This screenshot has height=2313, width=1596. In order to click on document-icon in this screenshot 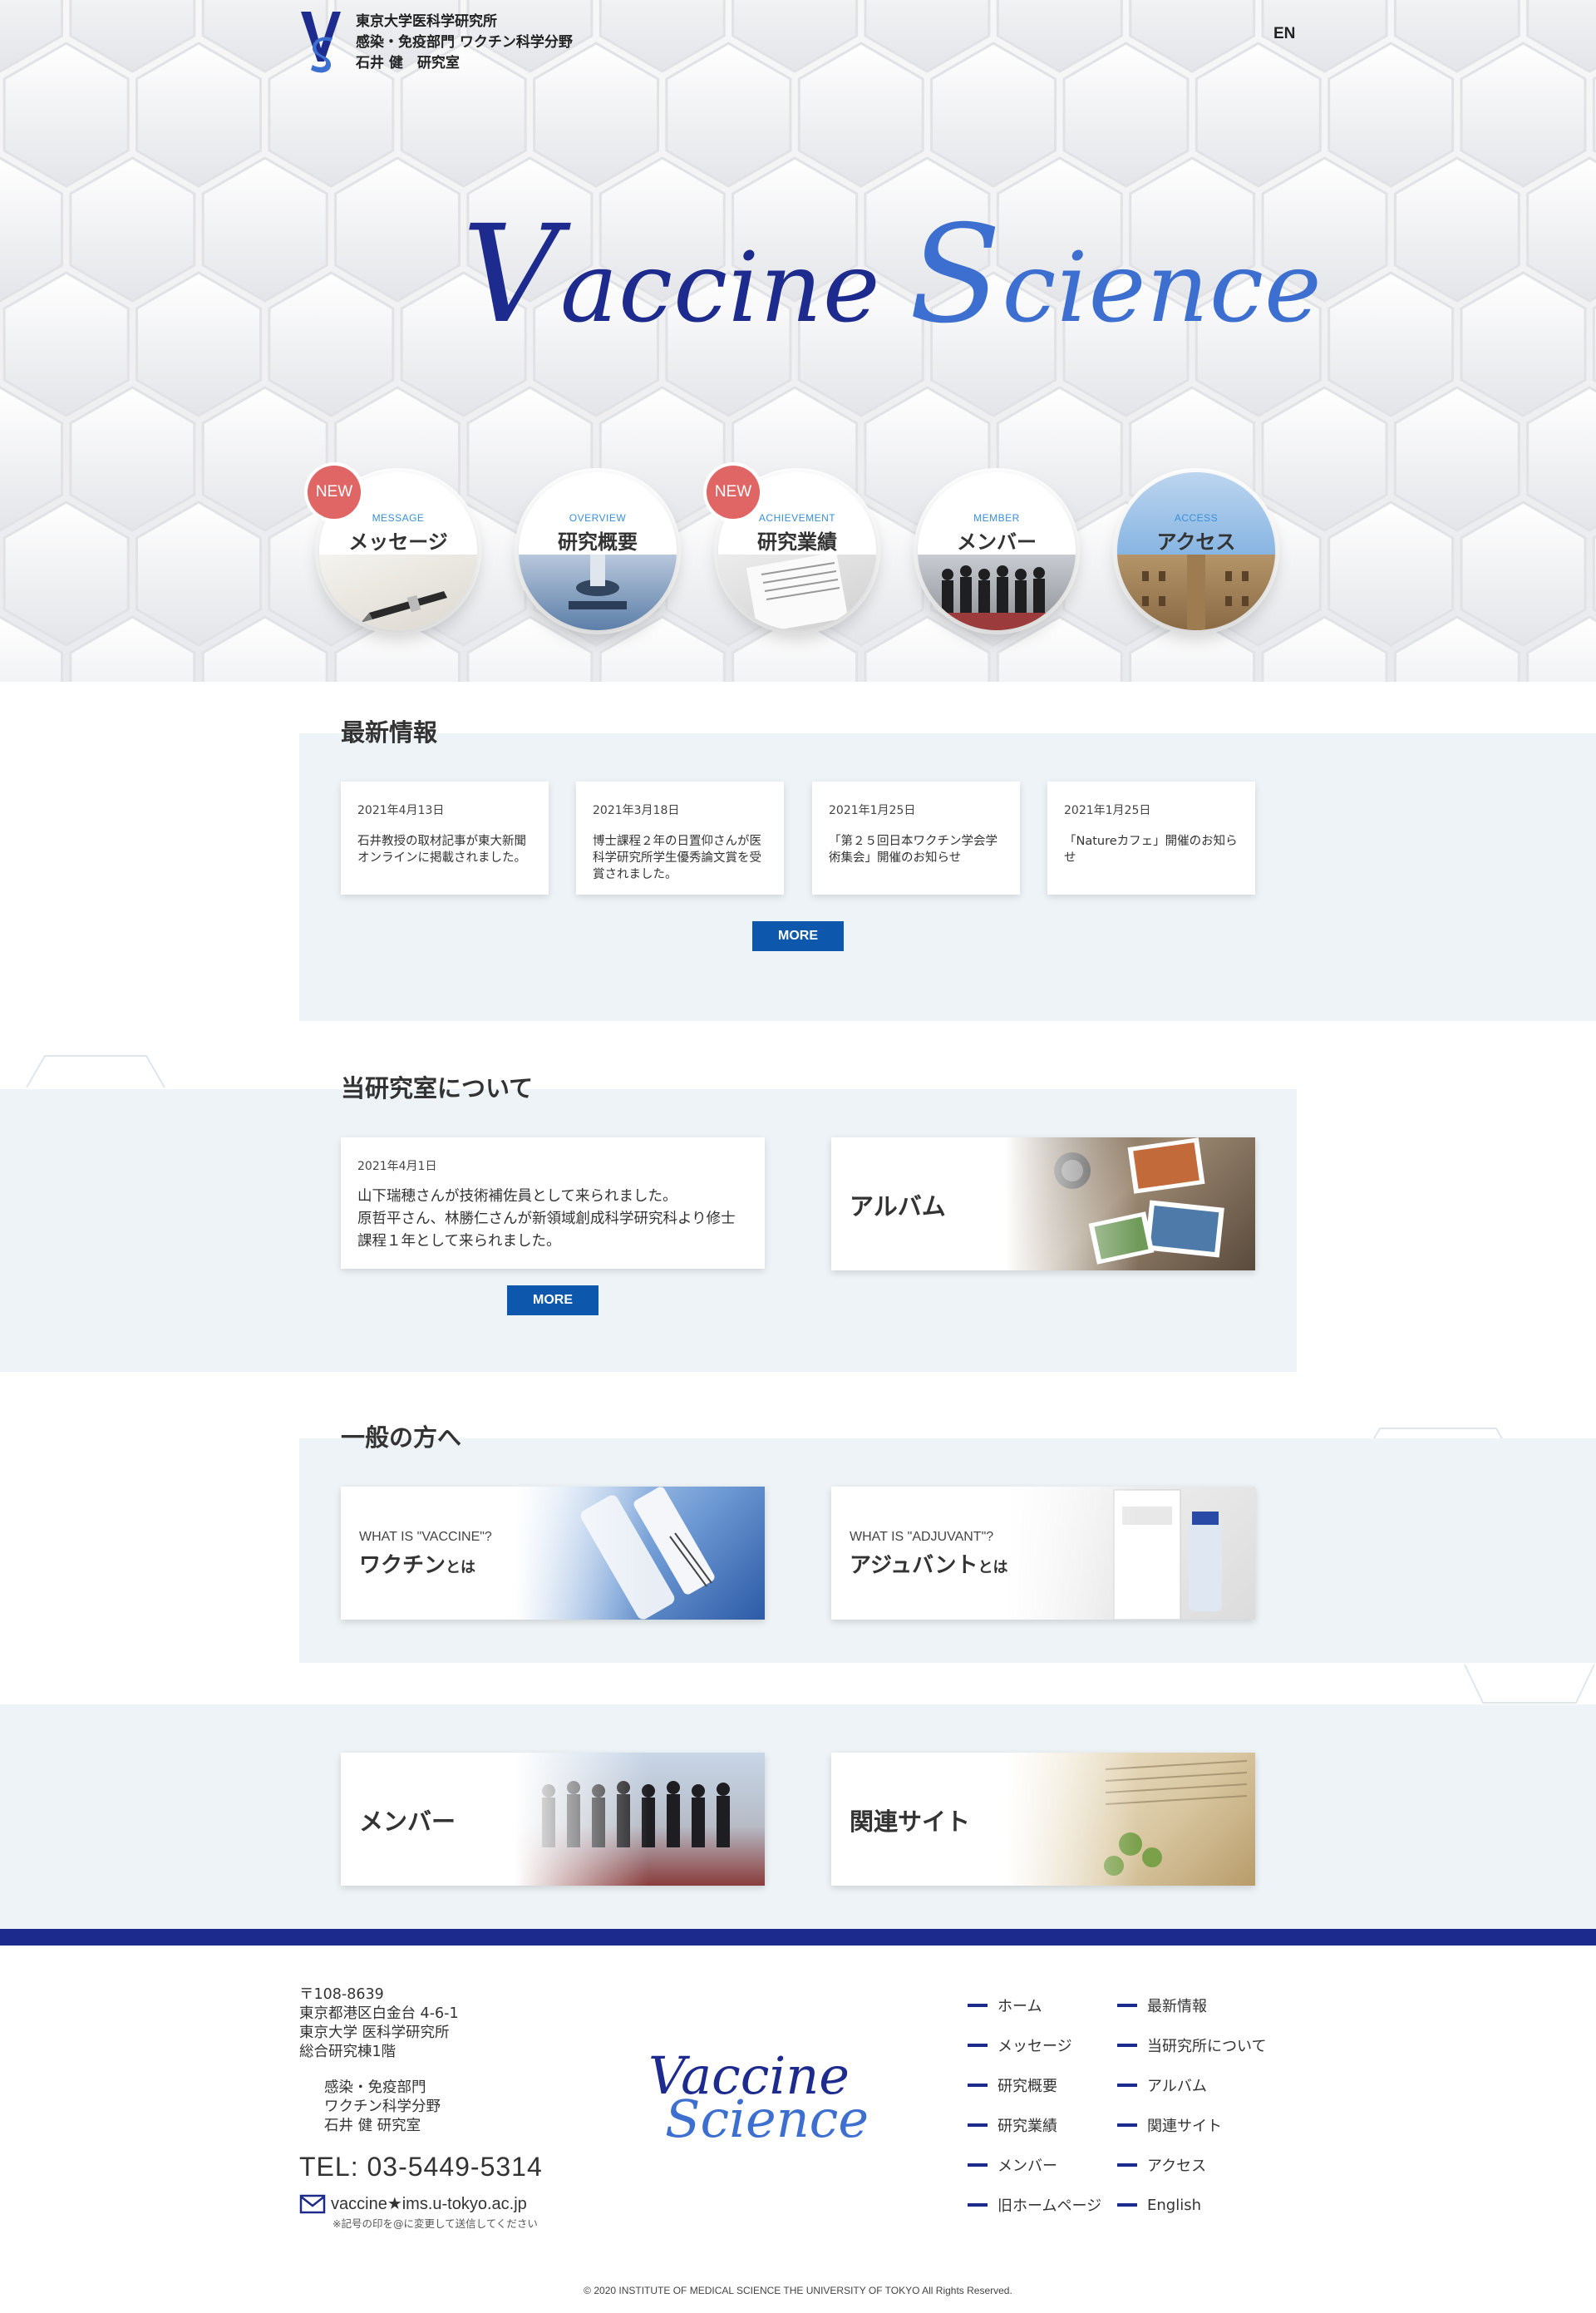, I will do `click(797, 590)`.